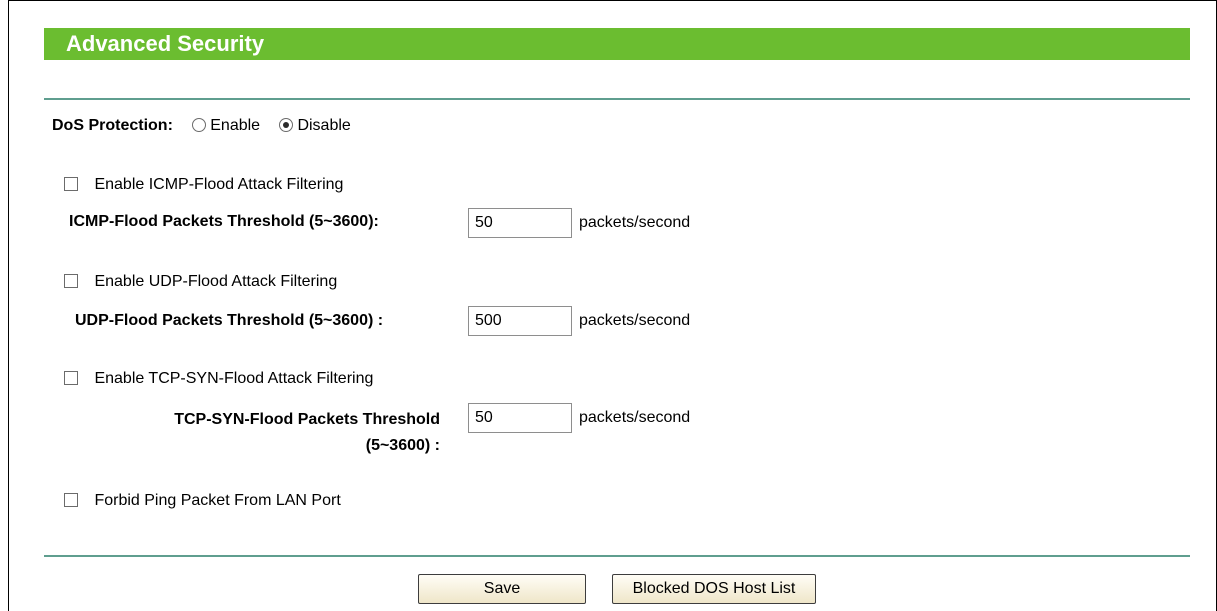 The height and width of the screenshot is (611, 1217). What do you see at coordinates (71, 500) in the screenshot?
I see `ping-forbid-checkbox` at bounding box center [71, 500].